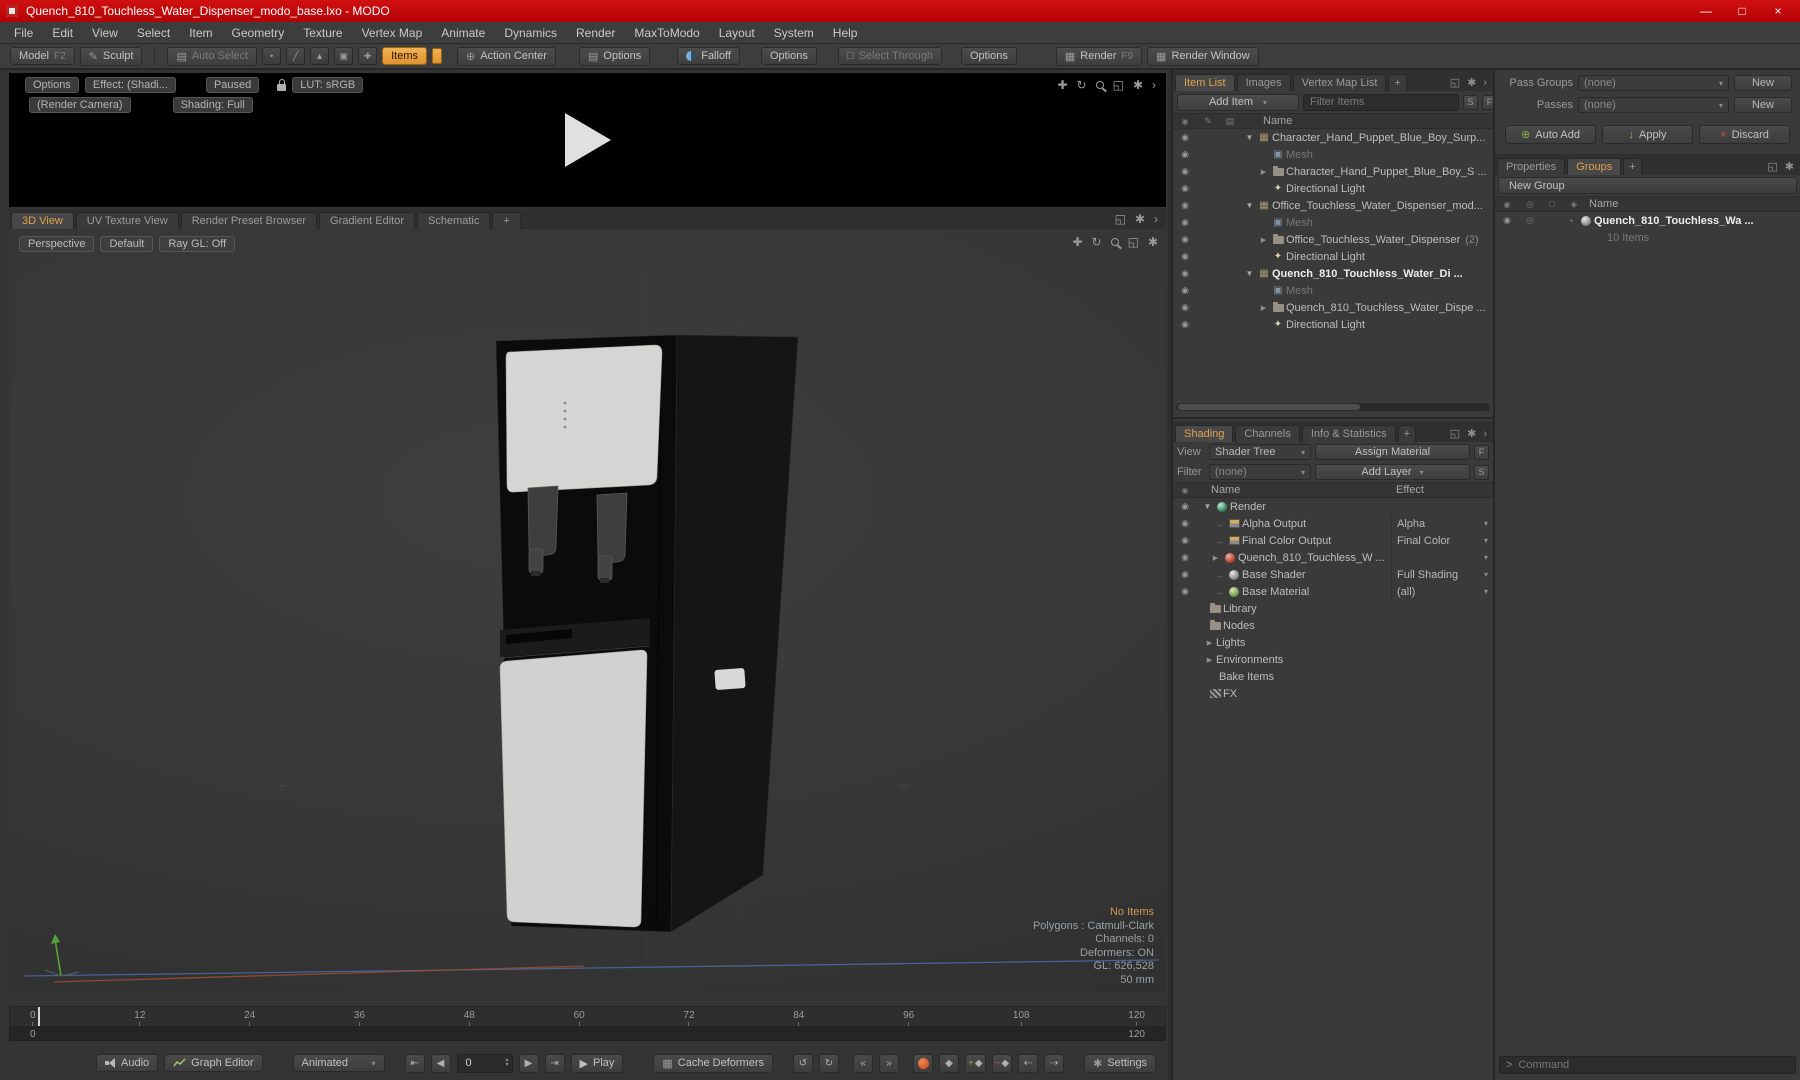 This screenshot has width=1800, height=1080. I want to click on select-through-button: □ Select Through, so click(889, 56).